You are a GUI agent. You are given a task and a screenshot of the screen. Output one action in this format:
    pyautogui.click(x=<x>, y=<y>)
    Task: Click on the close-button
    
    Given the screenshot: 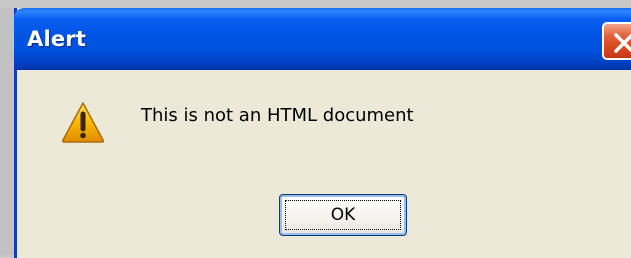 What is the action you would take?
    pyautogui.click(x=616, y=41)
    